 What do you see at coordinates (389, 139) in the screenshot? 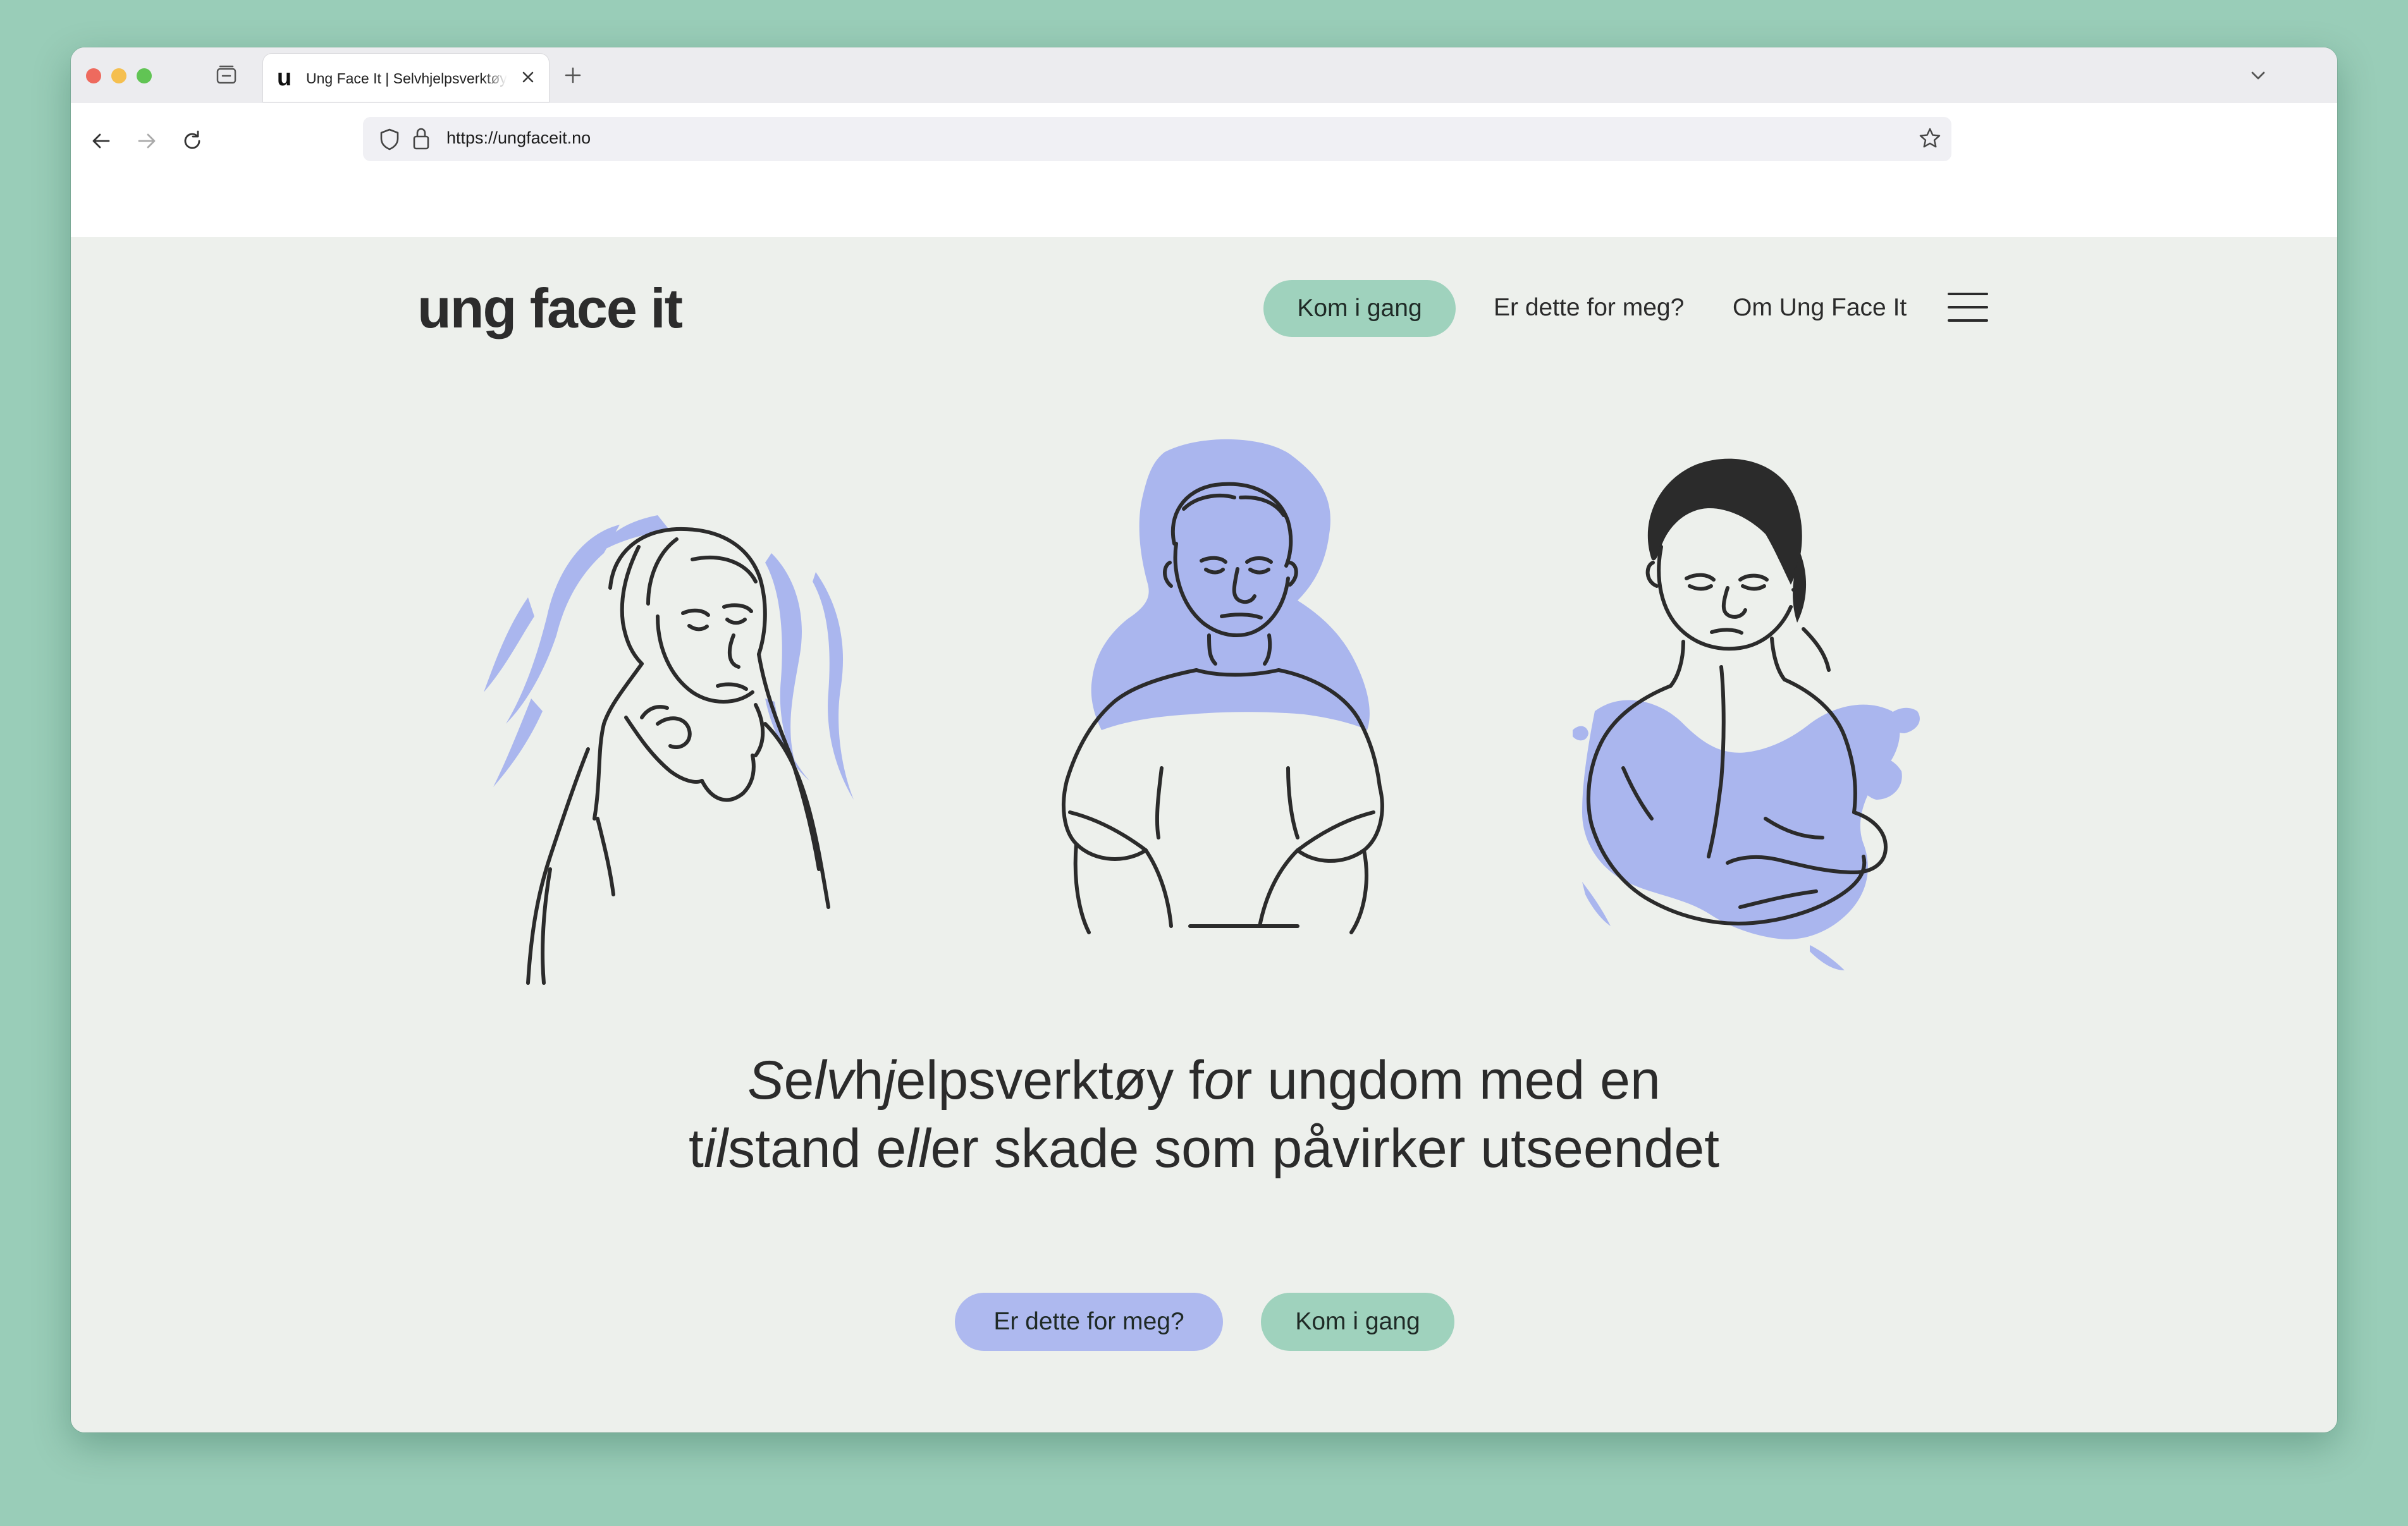
I see `shield-icon` at bounding box center [389, 139].